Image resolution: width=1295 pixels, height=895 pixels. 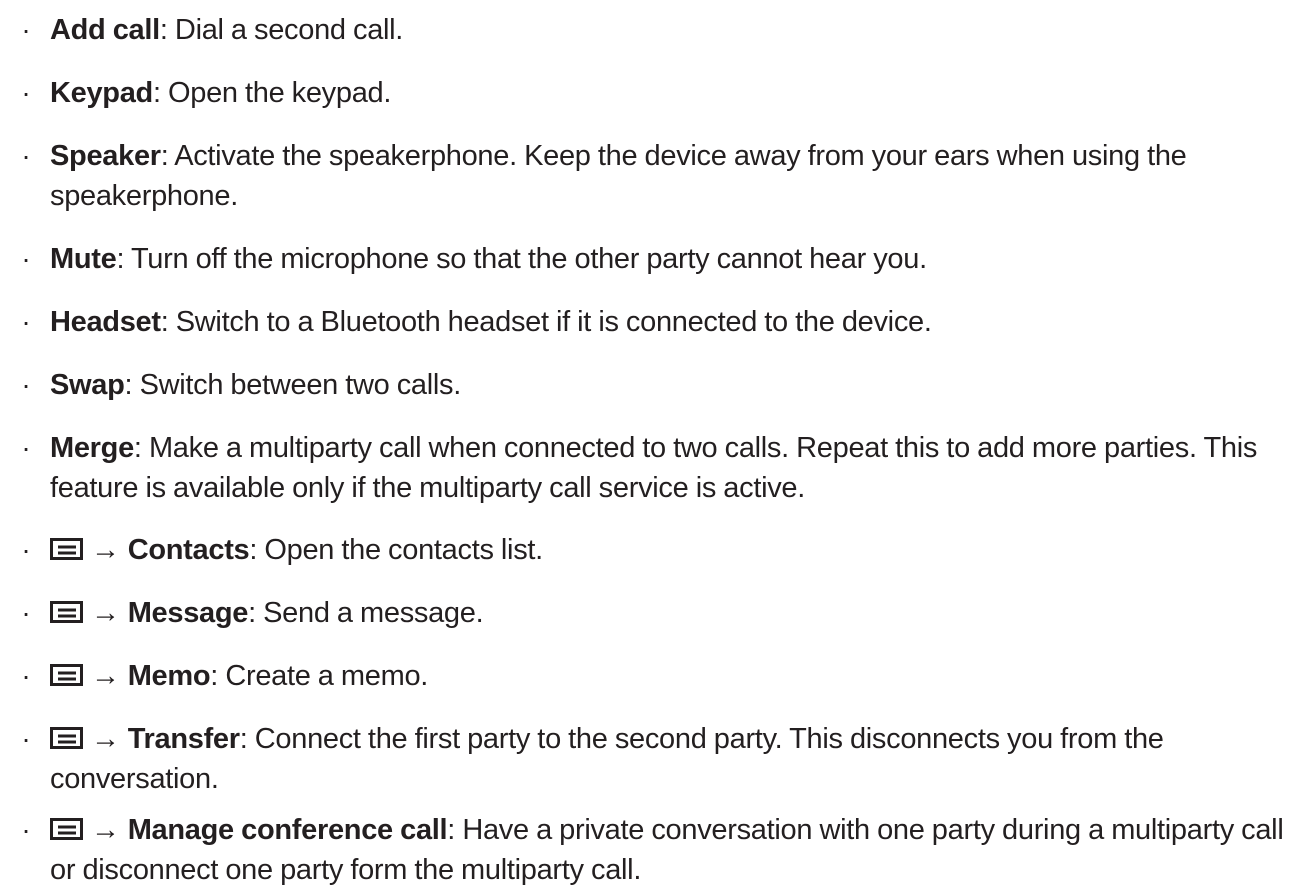 What do you see at coordinates (300, 385) in the screenshot?
I see `item-description: Switch between two calls.` at bounding box center [300, 385].